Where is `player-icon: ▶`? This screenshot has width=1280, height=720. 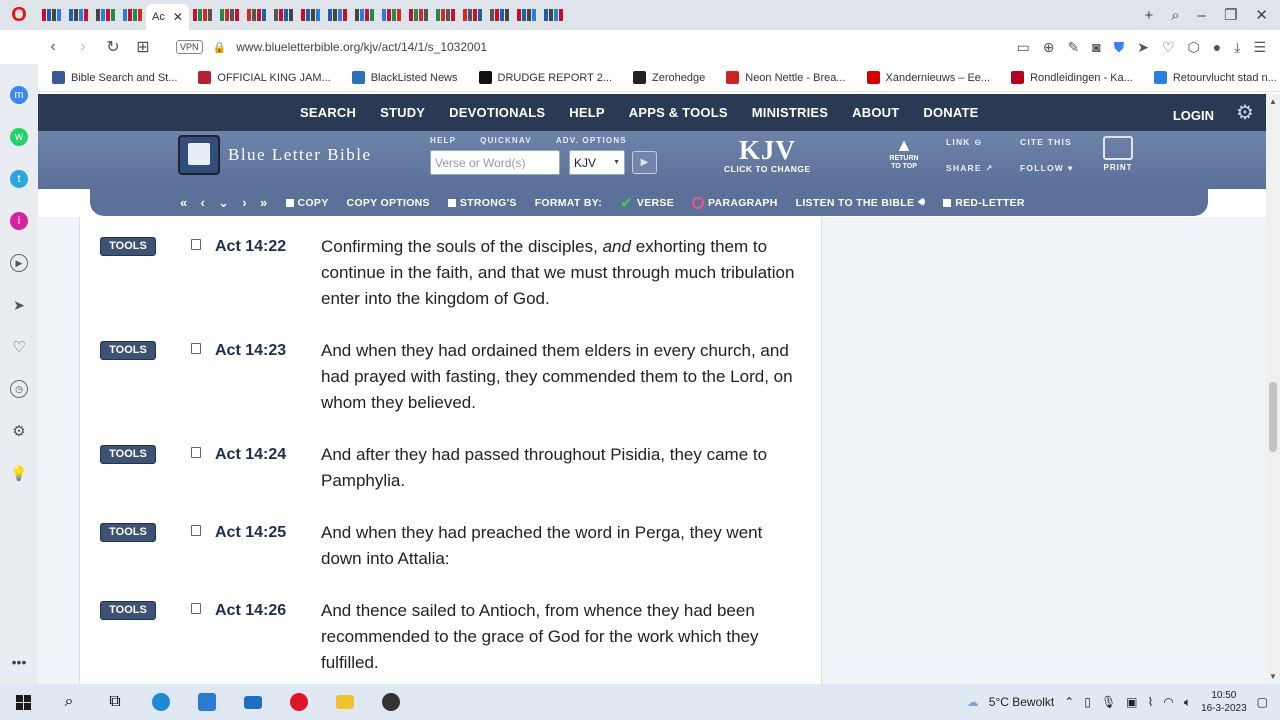 player-icon: ▶ is located at coordinates (19, 263).